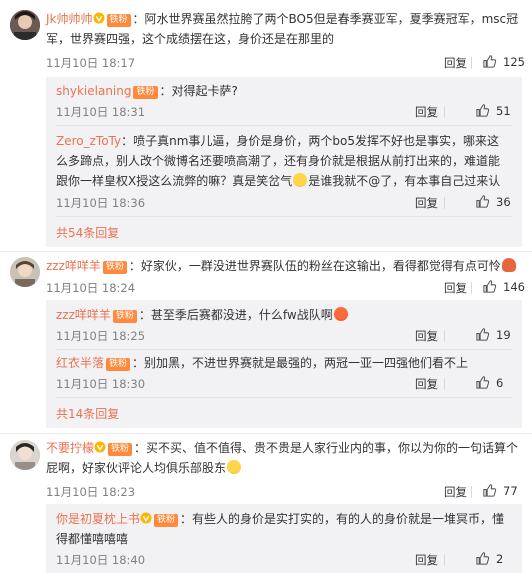 This screenshot has width=532, height=573. What do you see at coordinates (80, 363) in the screenshot?
I see `reply-username: 红衣半落` at bounding box center [80, 363].